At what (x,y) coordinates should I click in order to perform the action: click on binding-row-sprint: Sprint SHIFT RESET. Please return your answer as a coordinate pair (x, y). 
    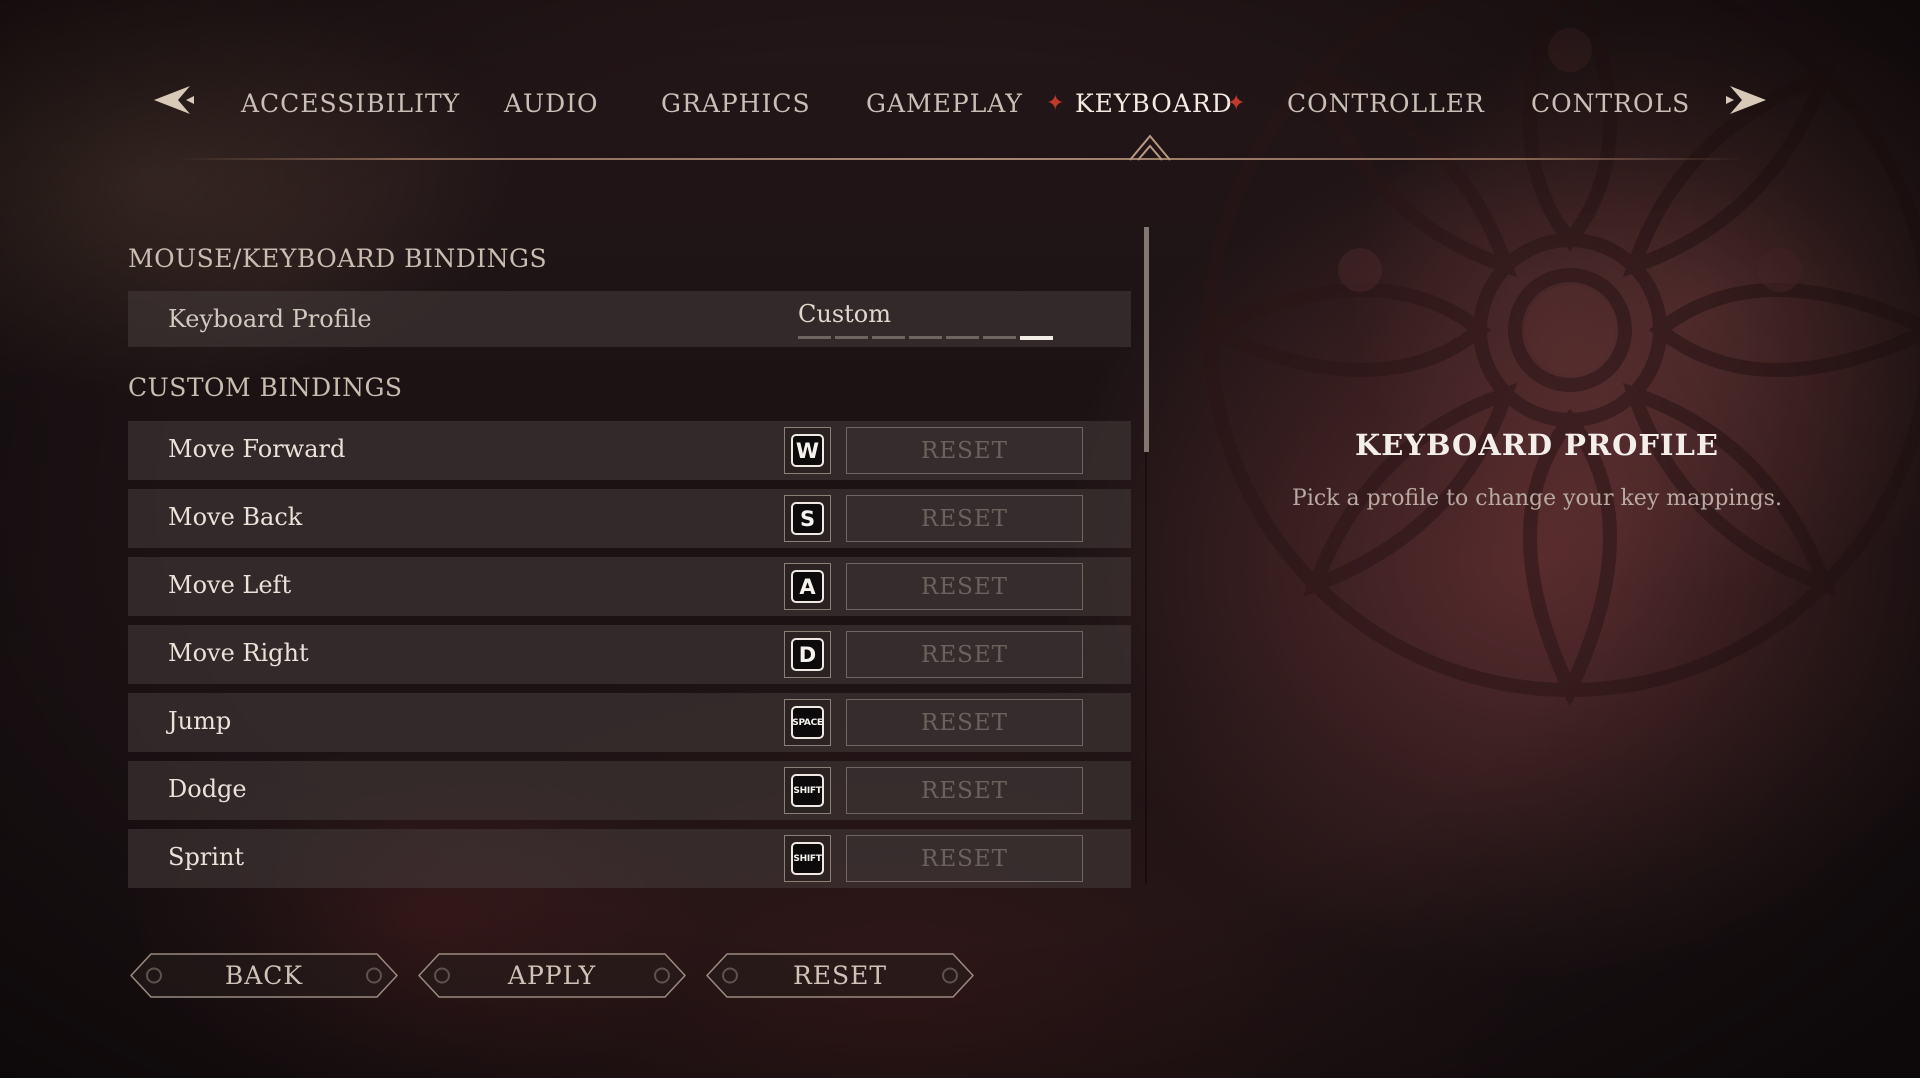
    Looking at the image, I should click on (629, 858).